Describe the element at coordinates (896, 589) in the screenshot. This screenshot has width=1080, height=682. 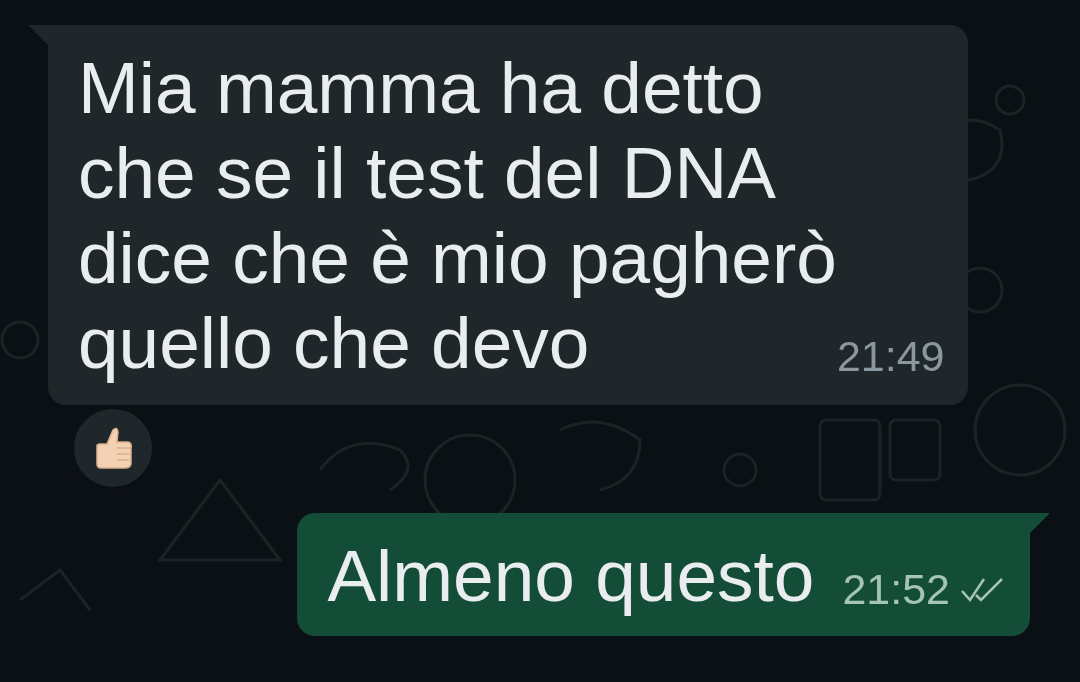
I see `message-time: 21:52` at that location.